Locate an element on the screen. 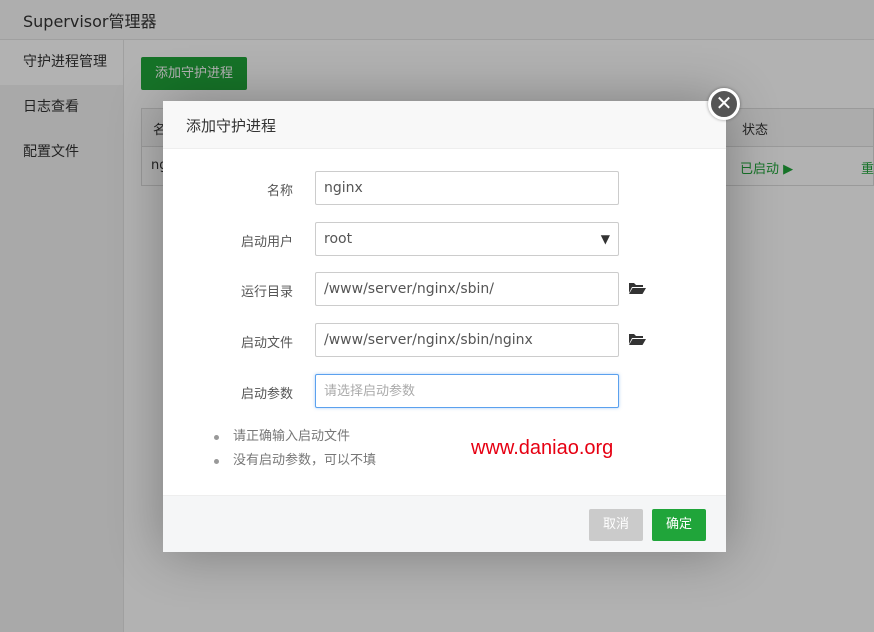 This screenshot has width=874, height=632. form-row-name: 名称 nginx is located at coordinates (444, 188).